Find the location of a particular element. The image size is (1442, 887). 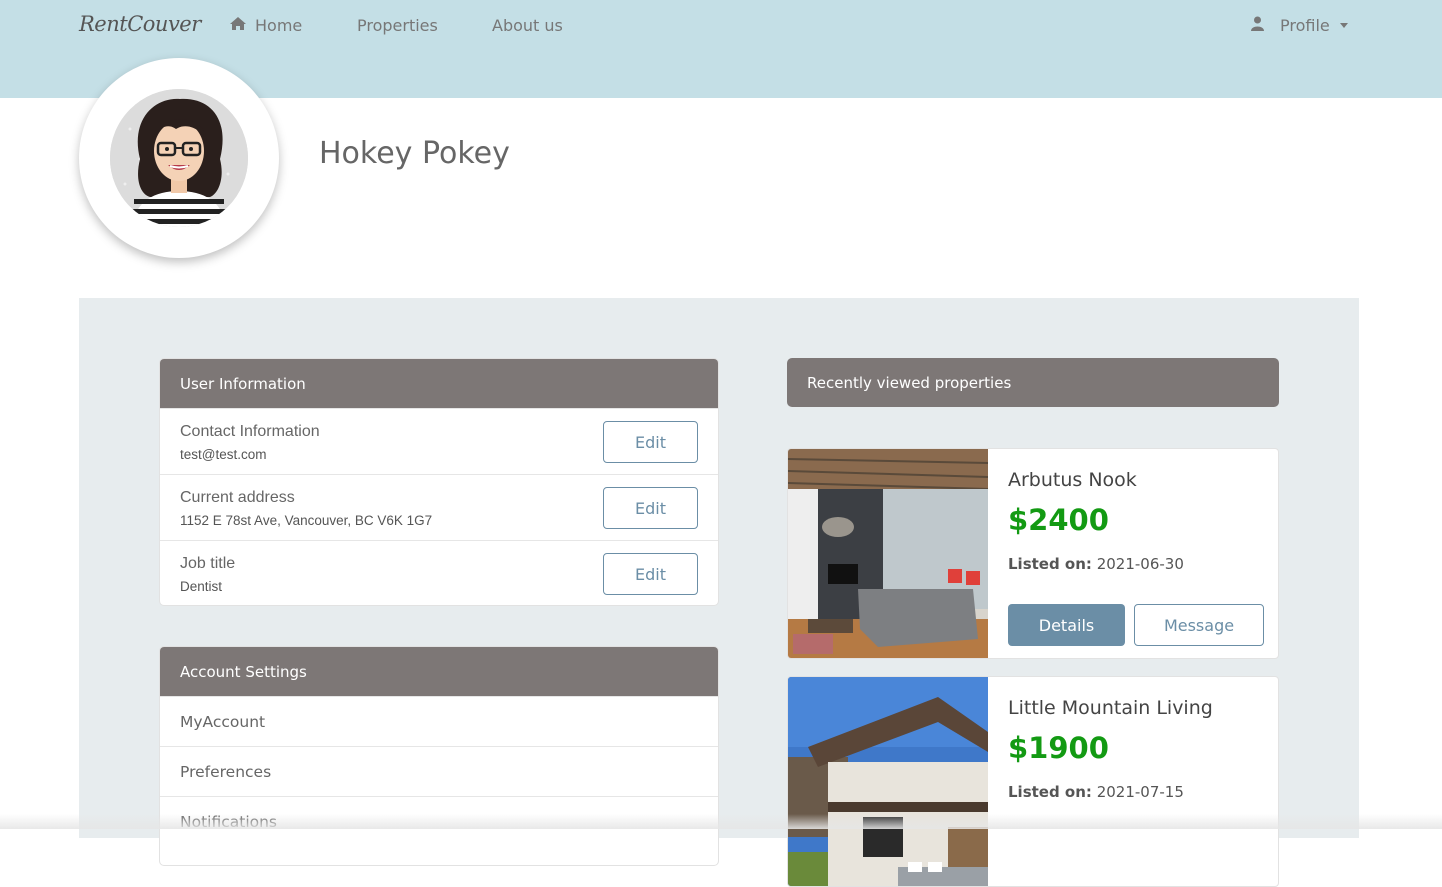

nav-home-label: Home is located at coordinates (279, 25).